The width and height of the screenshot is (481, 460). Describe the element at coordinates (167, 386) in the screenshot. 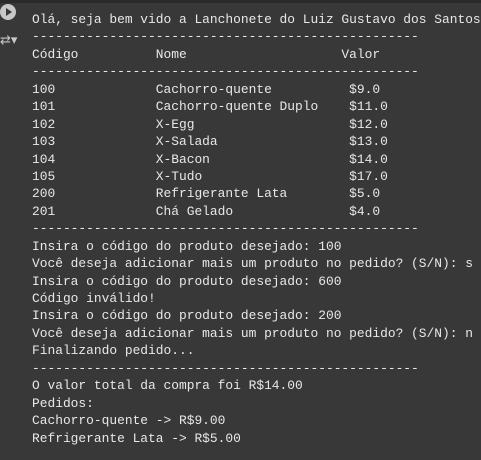

I see `output-line: O valor total da compra foi R$14.00` at that location.